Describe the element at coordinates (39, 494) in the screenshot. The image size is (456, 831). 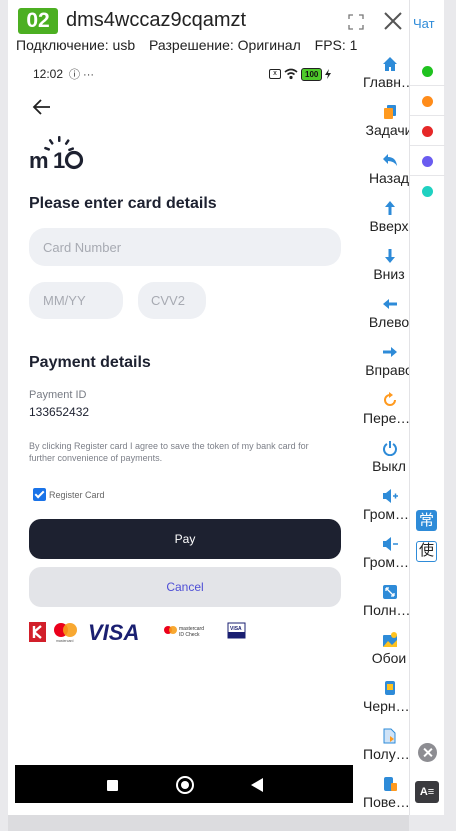
I see `register-card-checkbox` at that location.